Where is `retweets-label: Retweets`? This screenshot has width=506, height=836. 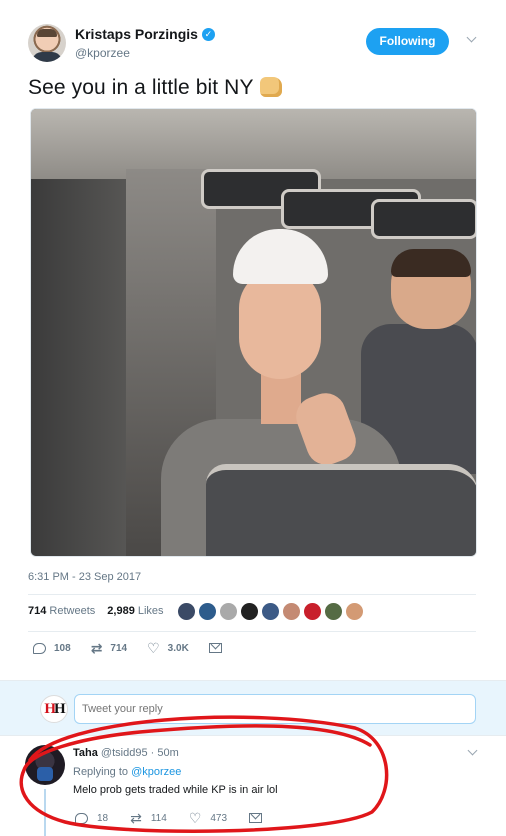
retweets-label: Retweets is located at coordinates (72, 611).